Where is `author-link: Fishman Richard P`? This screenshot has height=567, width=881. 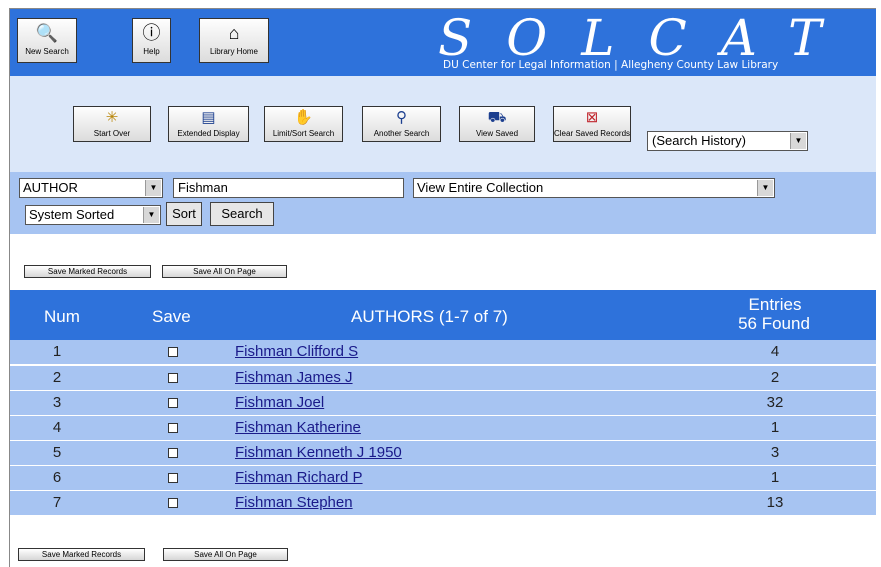
author-link: Fishman Richard P is located at coordinates (299, 478).